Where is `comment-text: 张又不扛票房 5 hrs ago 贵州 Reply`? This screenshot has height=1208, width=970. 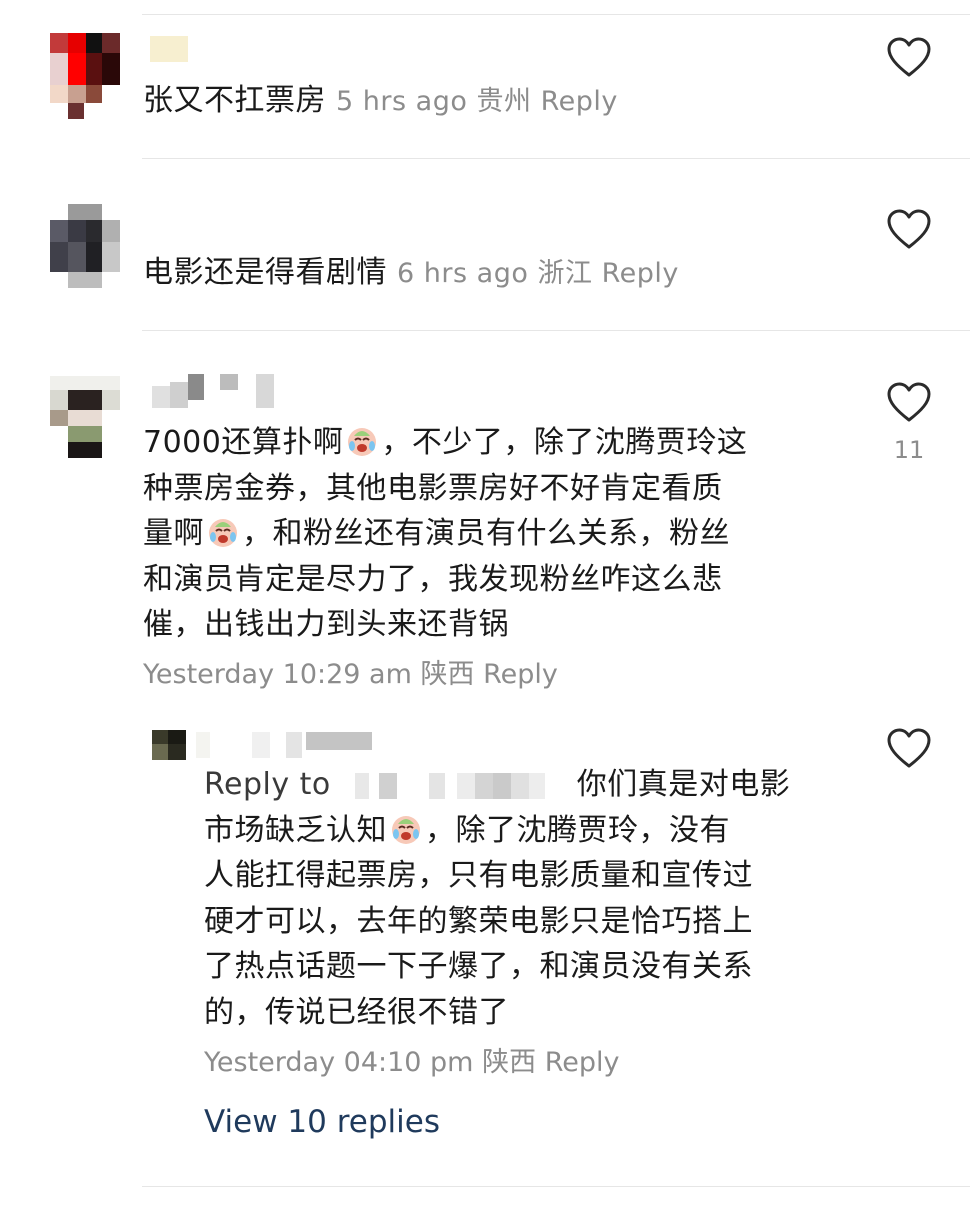 comment-text: 张又不扛票房 5 hrs ago 贵州 Reply is located at coordinates (380, 101).